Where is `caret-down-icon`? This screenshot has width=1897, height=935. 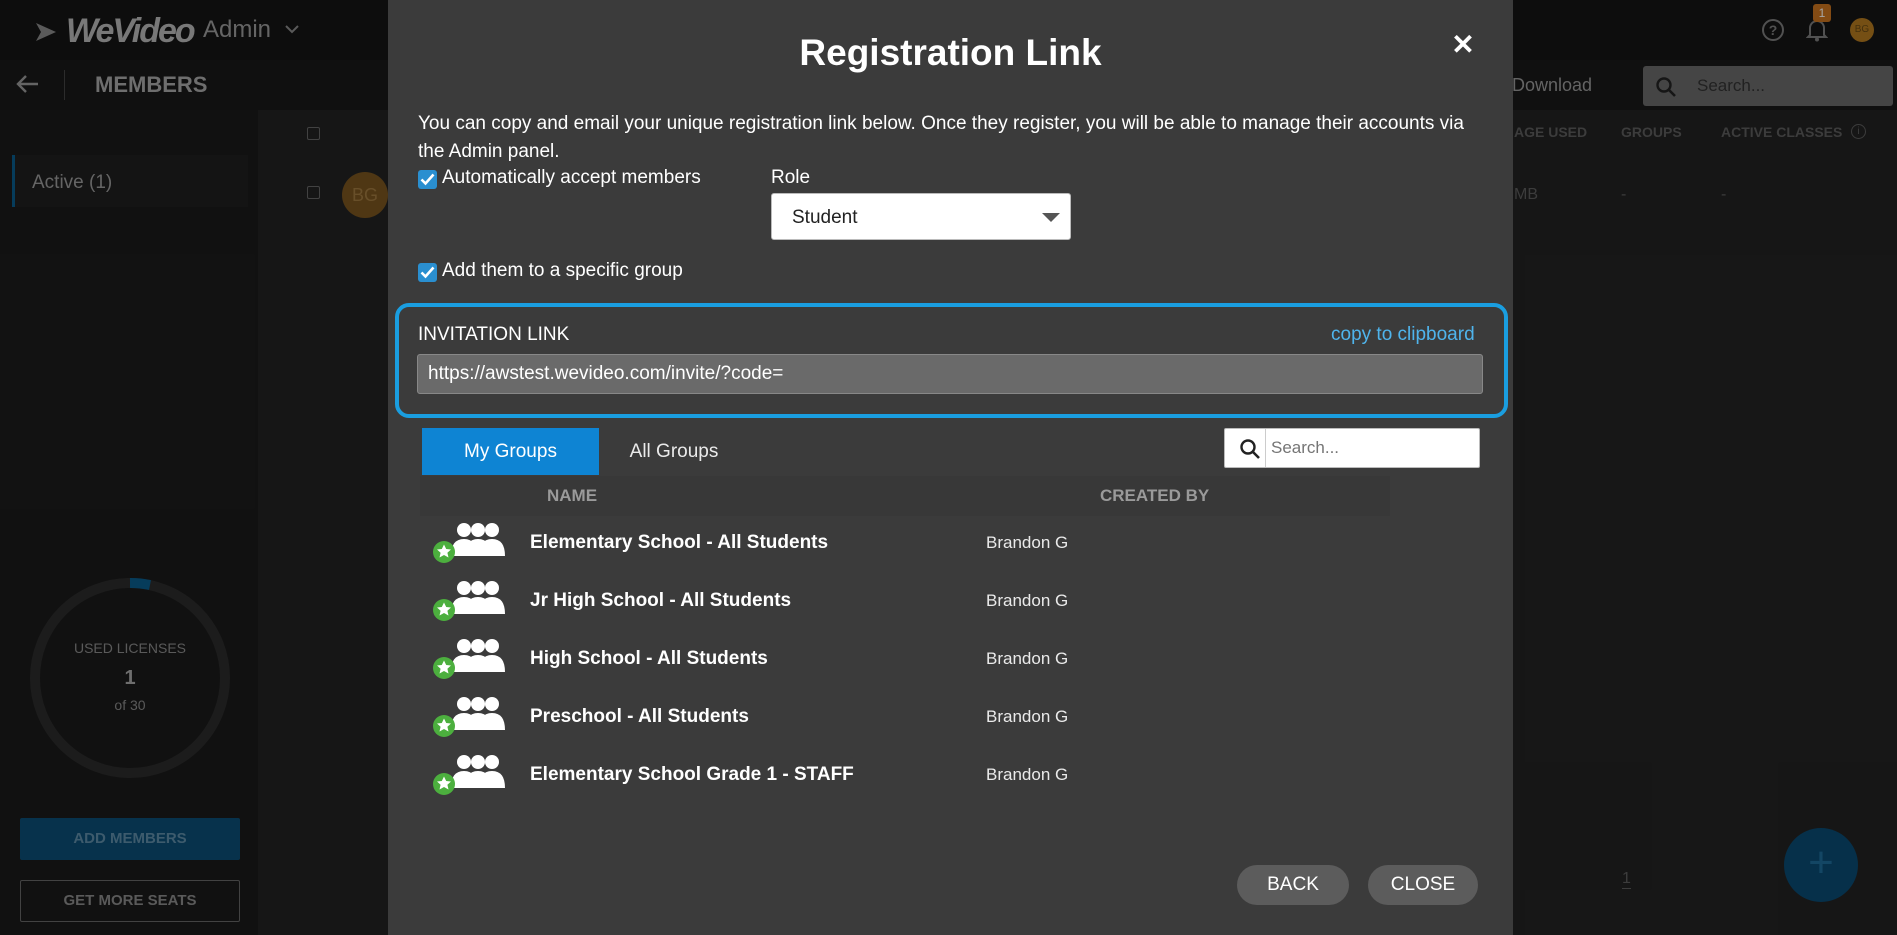
caret-down-icon is located at coordinates (1051, 217).